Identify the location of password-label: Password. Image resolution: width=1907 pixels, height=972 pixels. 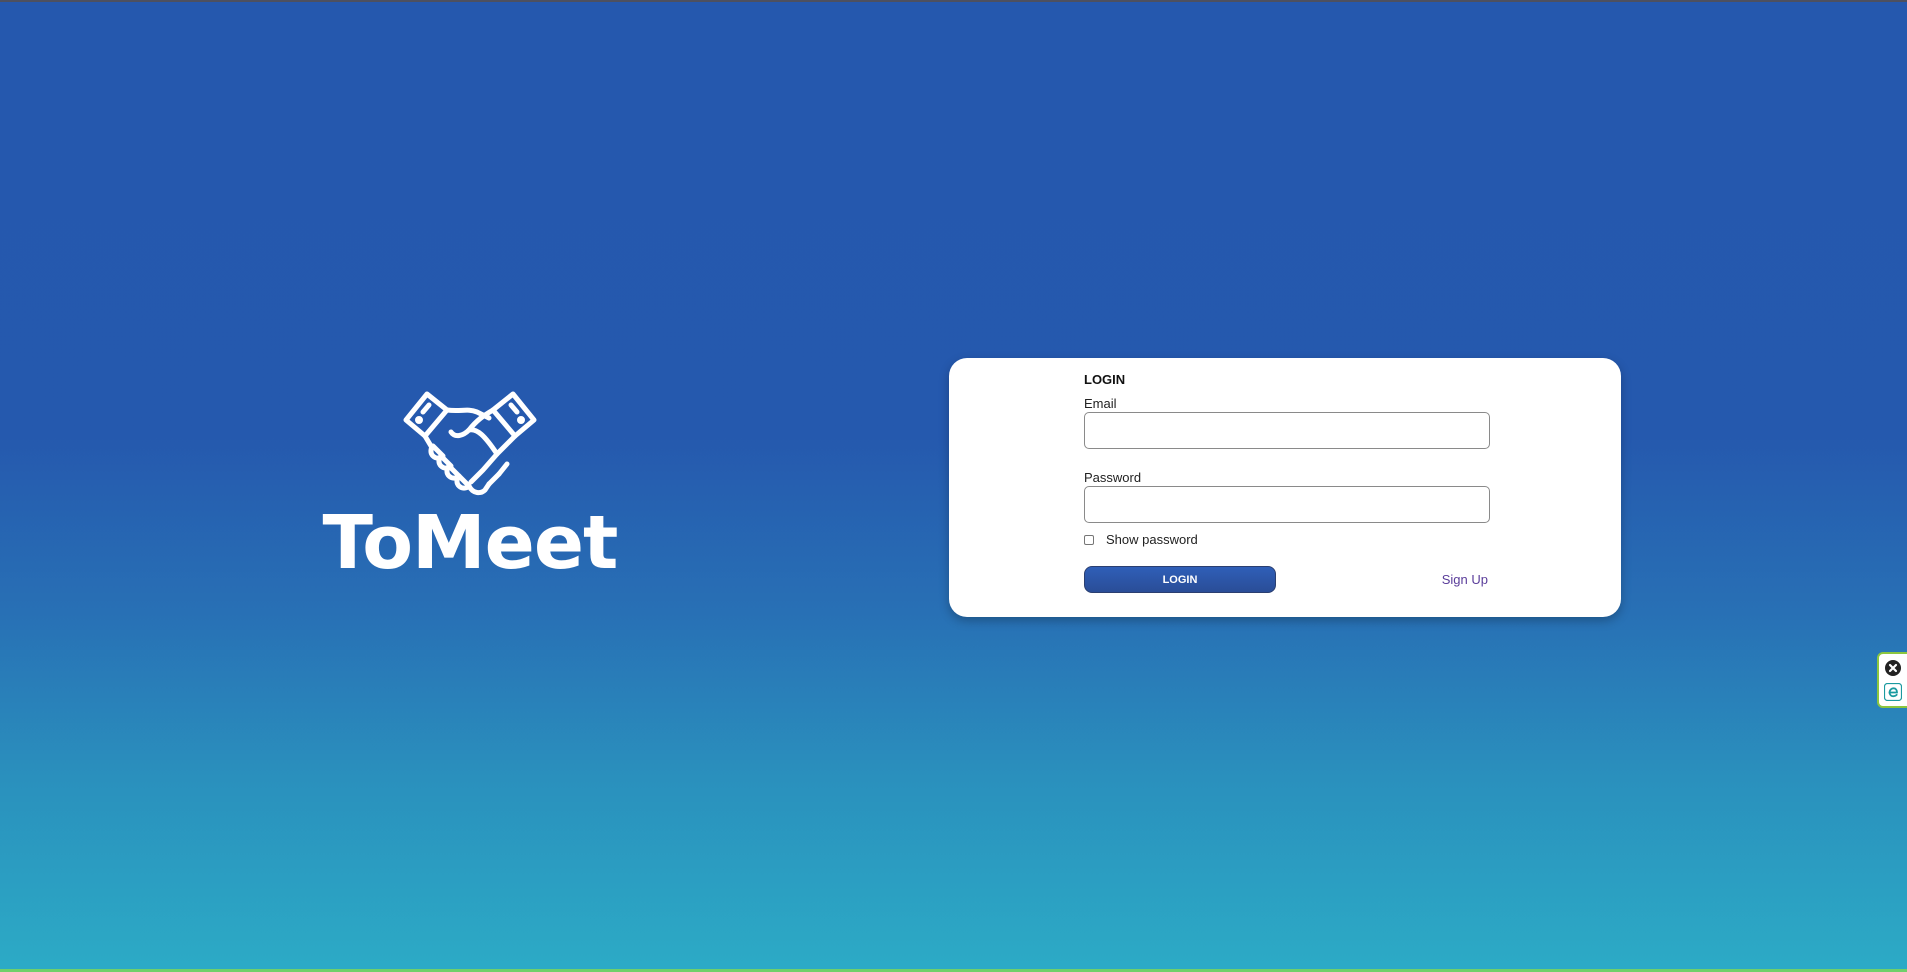
(1113, 477).